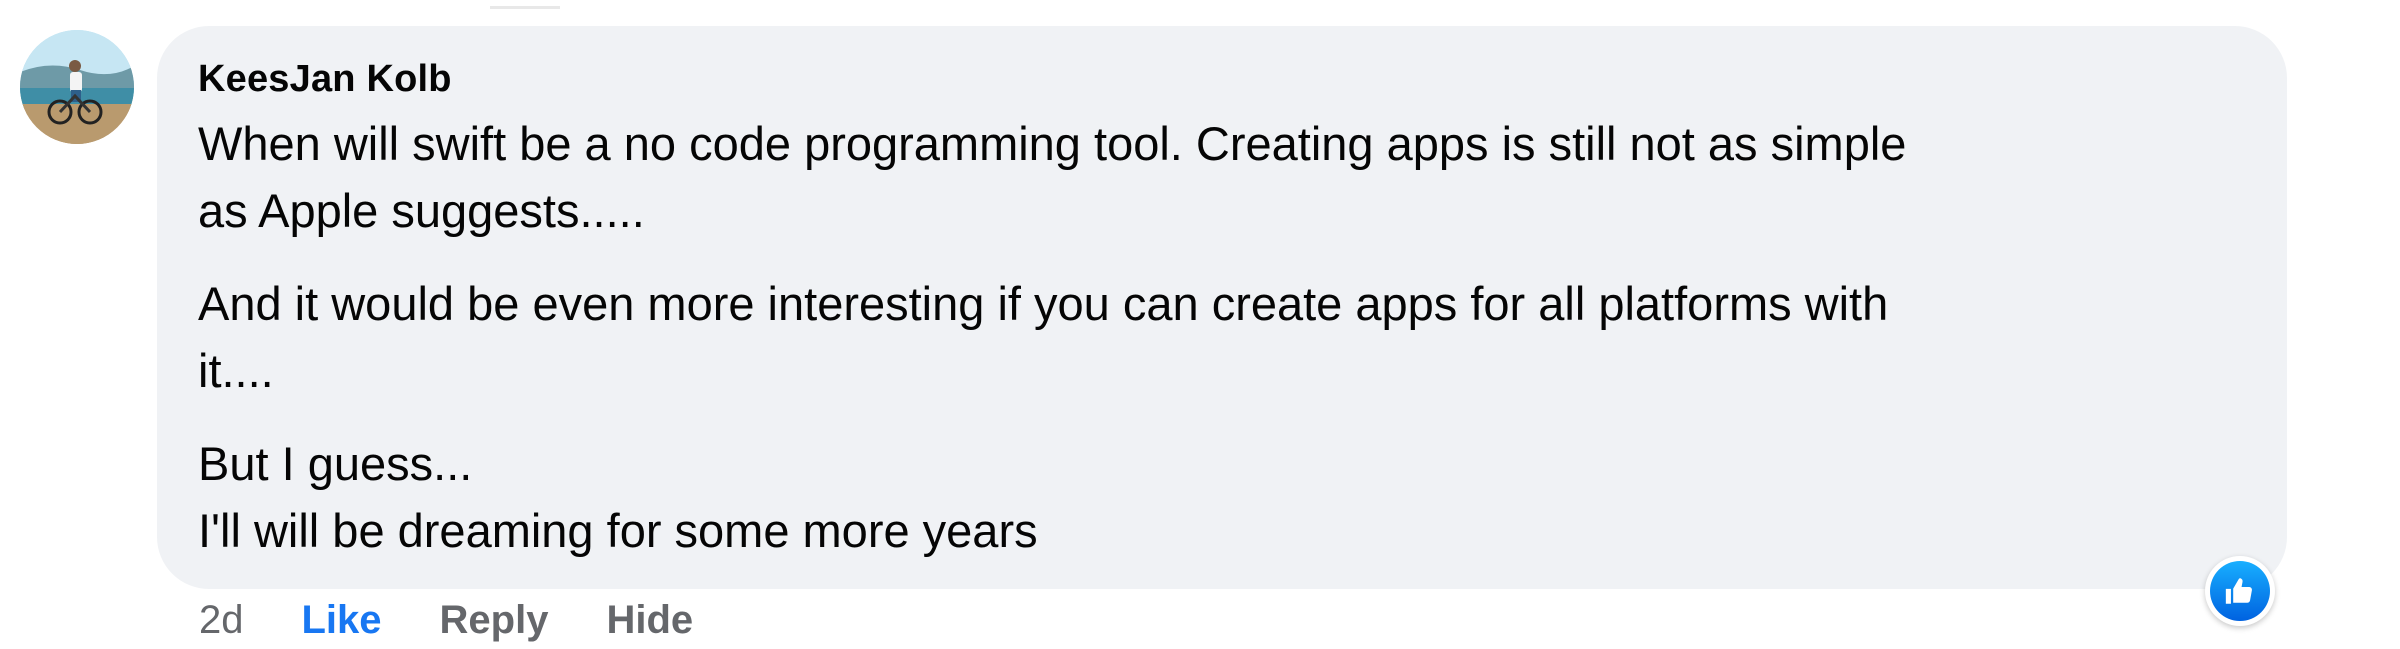 Image resolution: width=2400 pixels, height=649 pixels. I want to click on thumbs-up-icon, so click(2238, 591).